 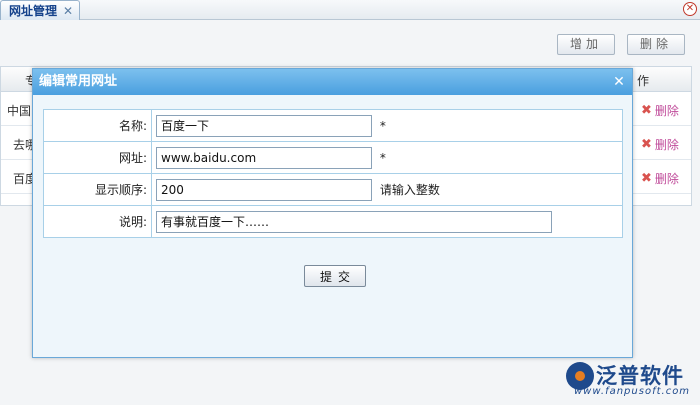 What do you see at coordinates (690, 9) in the screenshot?
I see `window-close-icon: ✕` at bounding box center [690, 9].